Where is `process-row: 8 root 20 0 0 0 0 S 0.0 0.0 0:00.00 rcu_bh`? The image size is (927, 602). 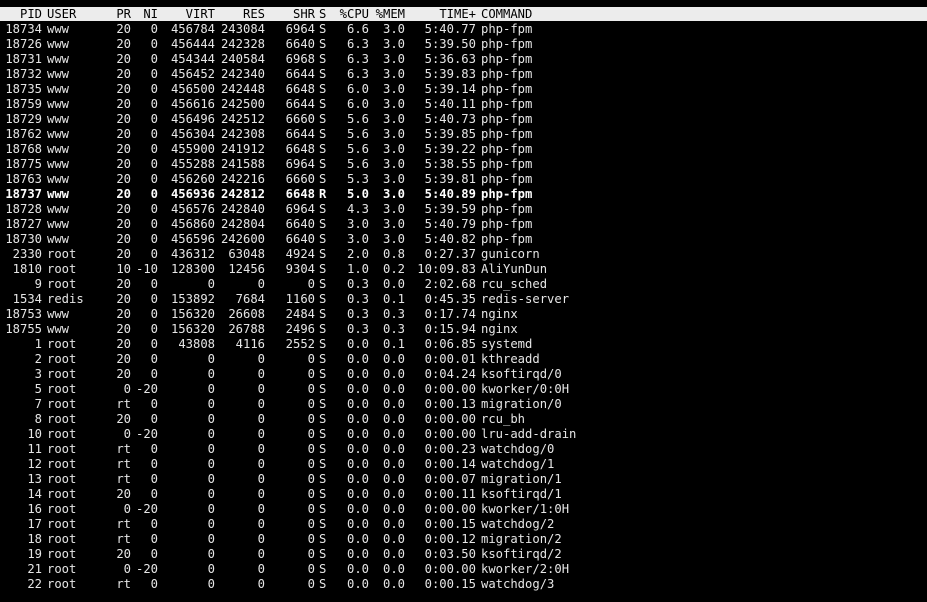
process-row: 8 root 20 0 0 0 0 S 0.0 0.0 0:00.00 rcu_bh is located at coordinates (463, 419).